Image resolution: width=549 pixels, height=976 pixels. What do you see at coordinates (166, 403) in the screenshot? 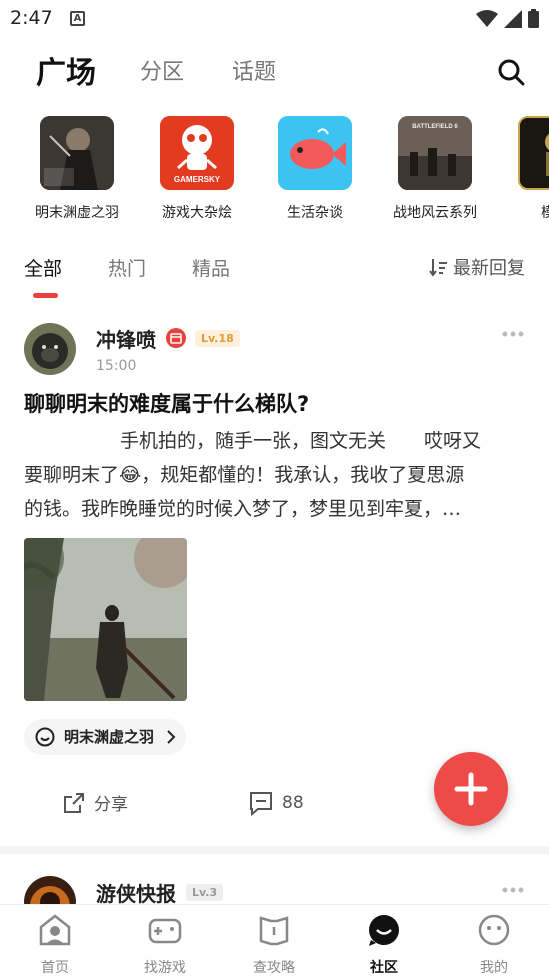
I see `post-title: 聊聊明末的难度属于什么梯队?` at bounding box center [166, 403].